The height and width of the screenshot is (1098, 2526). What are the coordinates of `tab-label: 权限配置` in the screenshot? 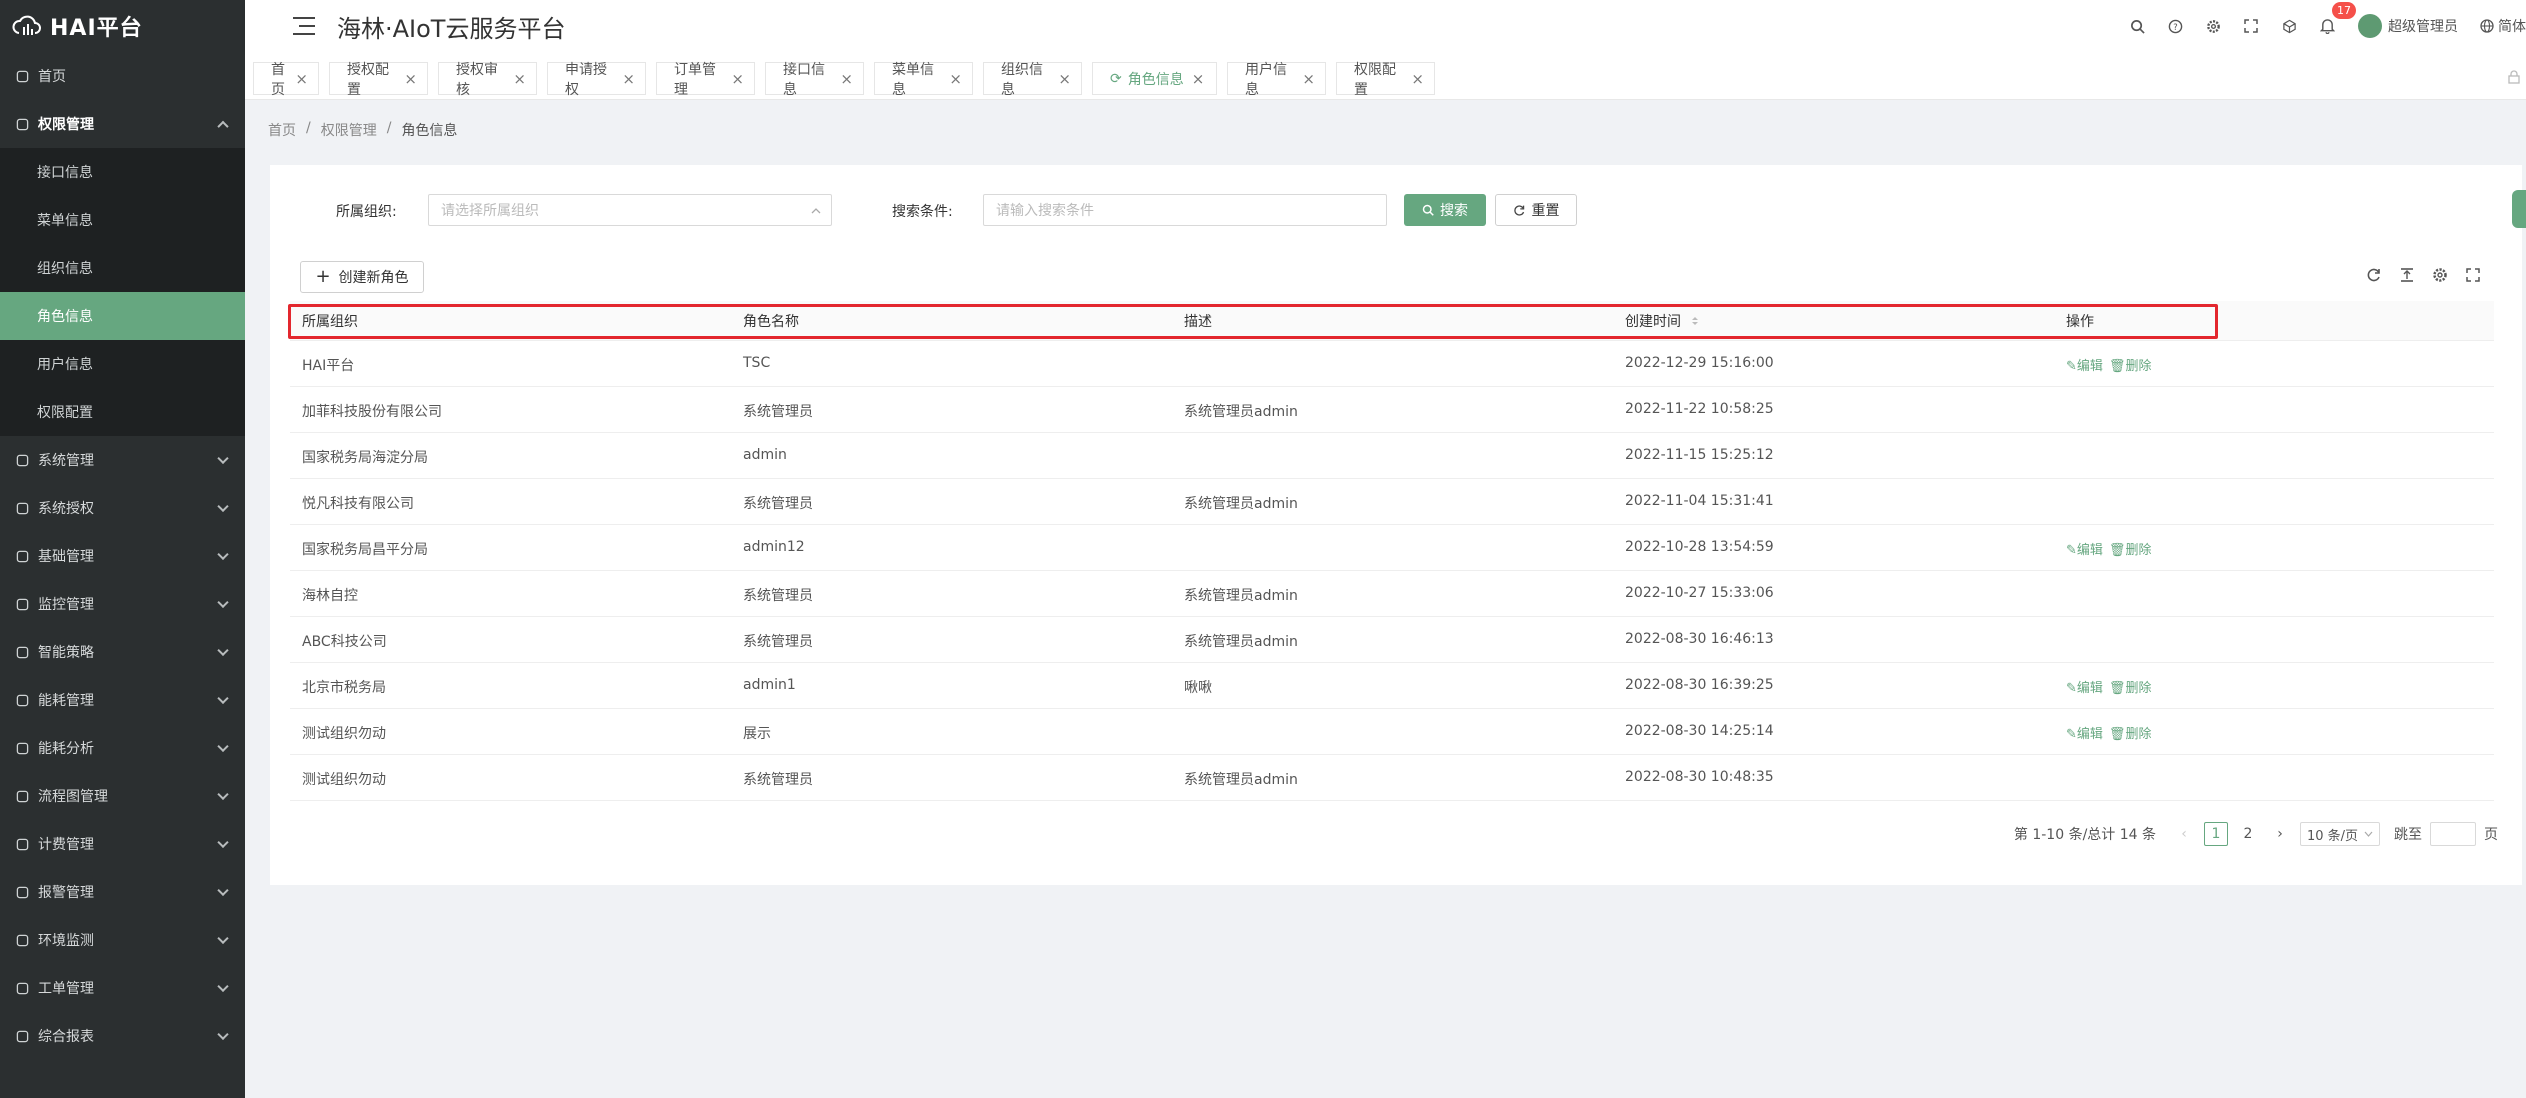 It's located at (1375, 79).